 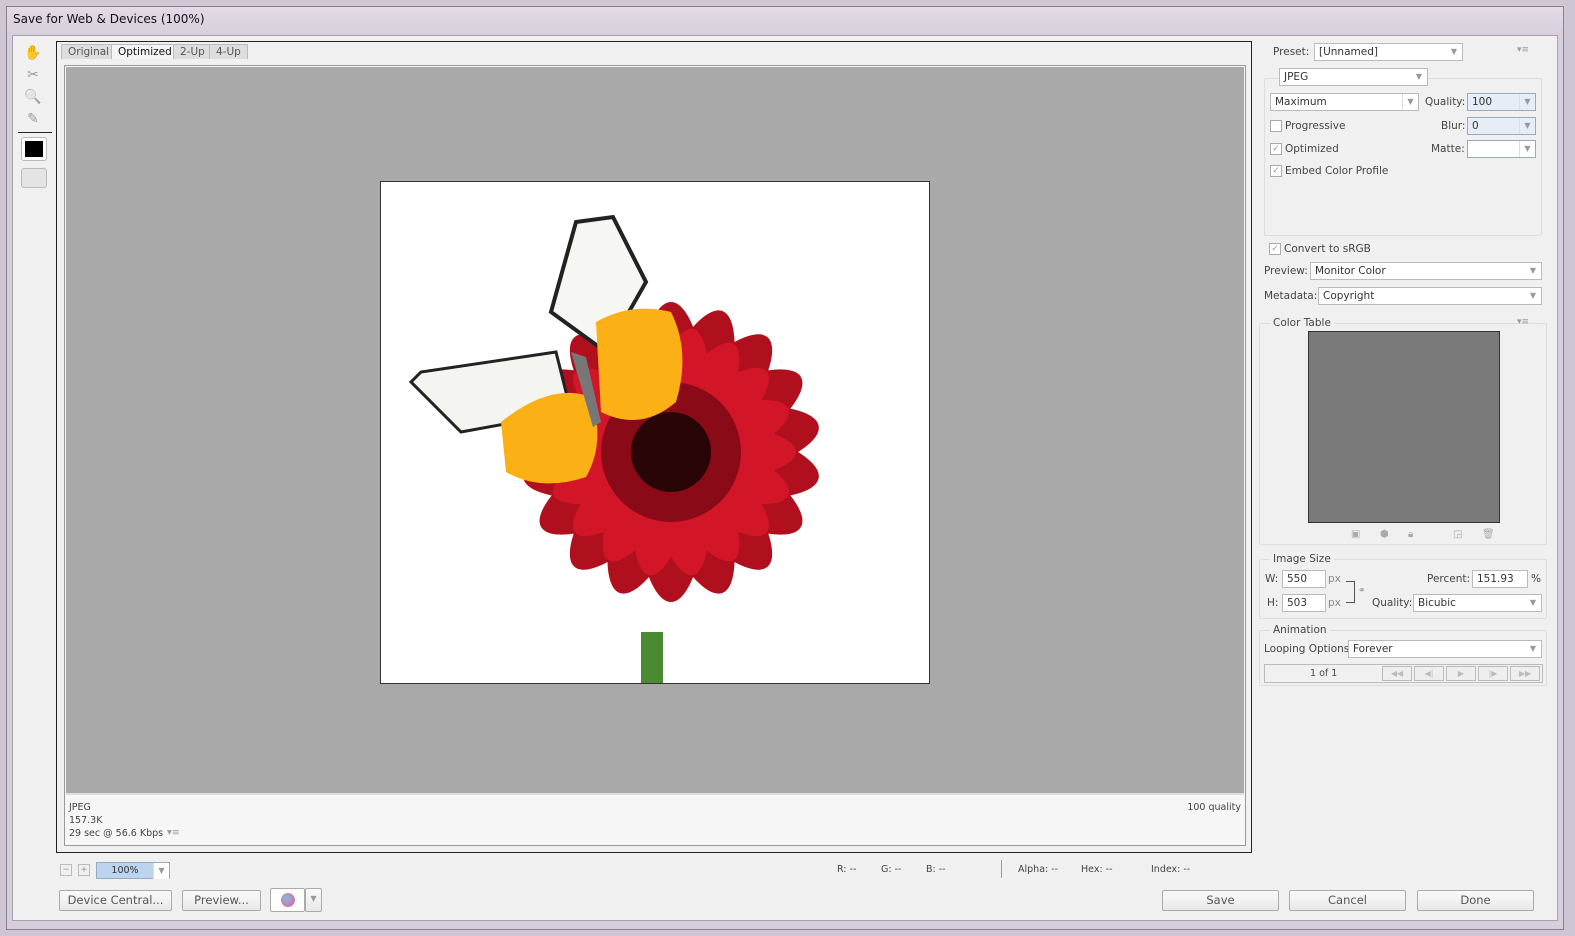 What do you see at coordinates (1302, 323) in the screenshot?
I see `color-table-title: Color Table` at bounding box center [1302, 323].